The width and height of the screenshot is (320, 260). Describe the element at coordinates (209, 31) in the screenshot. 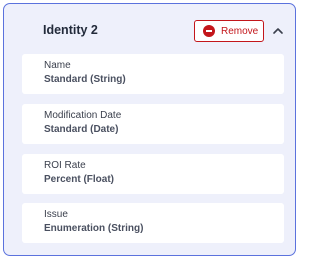

I see `minus-circle-icon` at that location.